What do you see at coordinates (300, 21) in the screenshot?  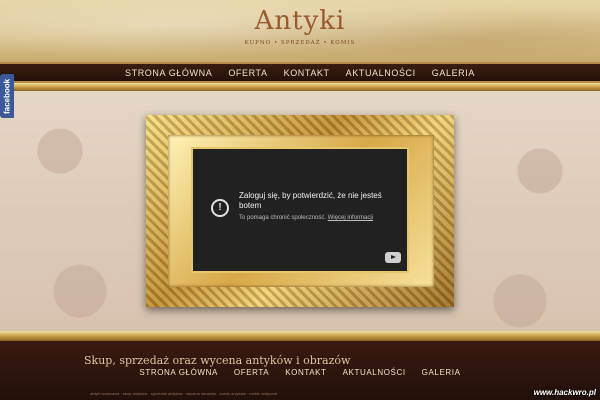 I see `site-logo: Antyki` at bounding box center [300, 21].